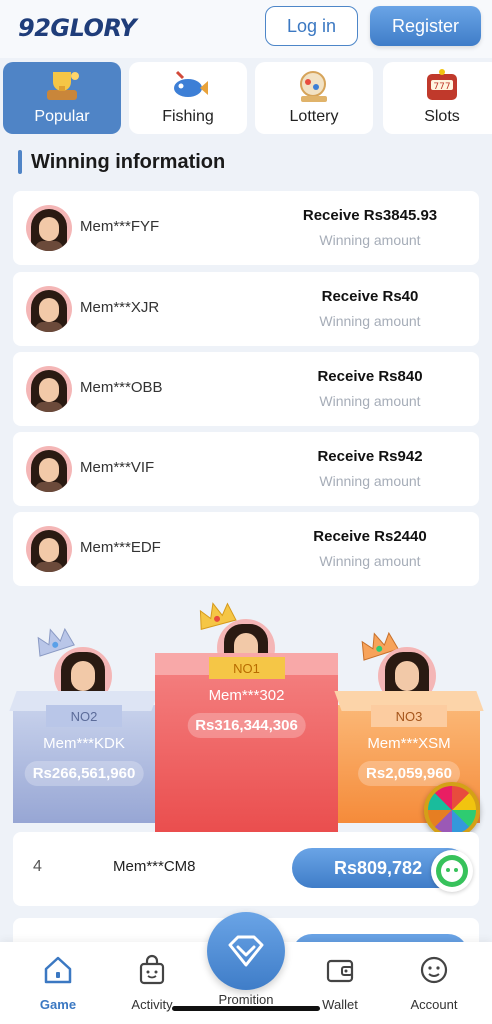  What do you see at coordinates (370, 296) in the screenshot?
I see `winner-amount: Receive Rs40` at bounding box center [370, 296].